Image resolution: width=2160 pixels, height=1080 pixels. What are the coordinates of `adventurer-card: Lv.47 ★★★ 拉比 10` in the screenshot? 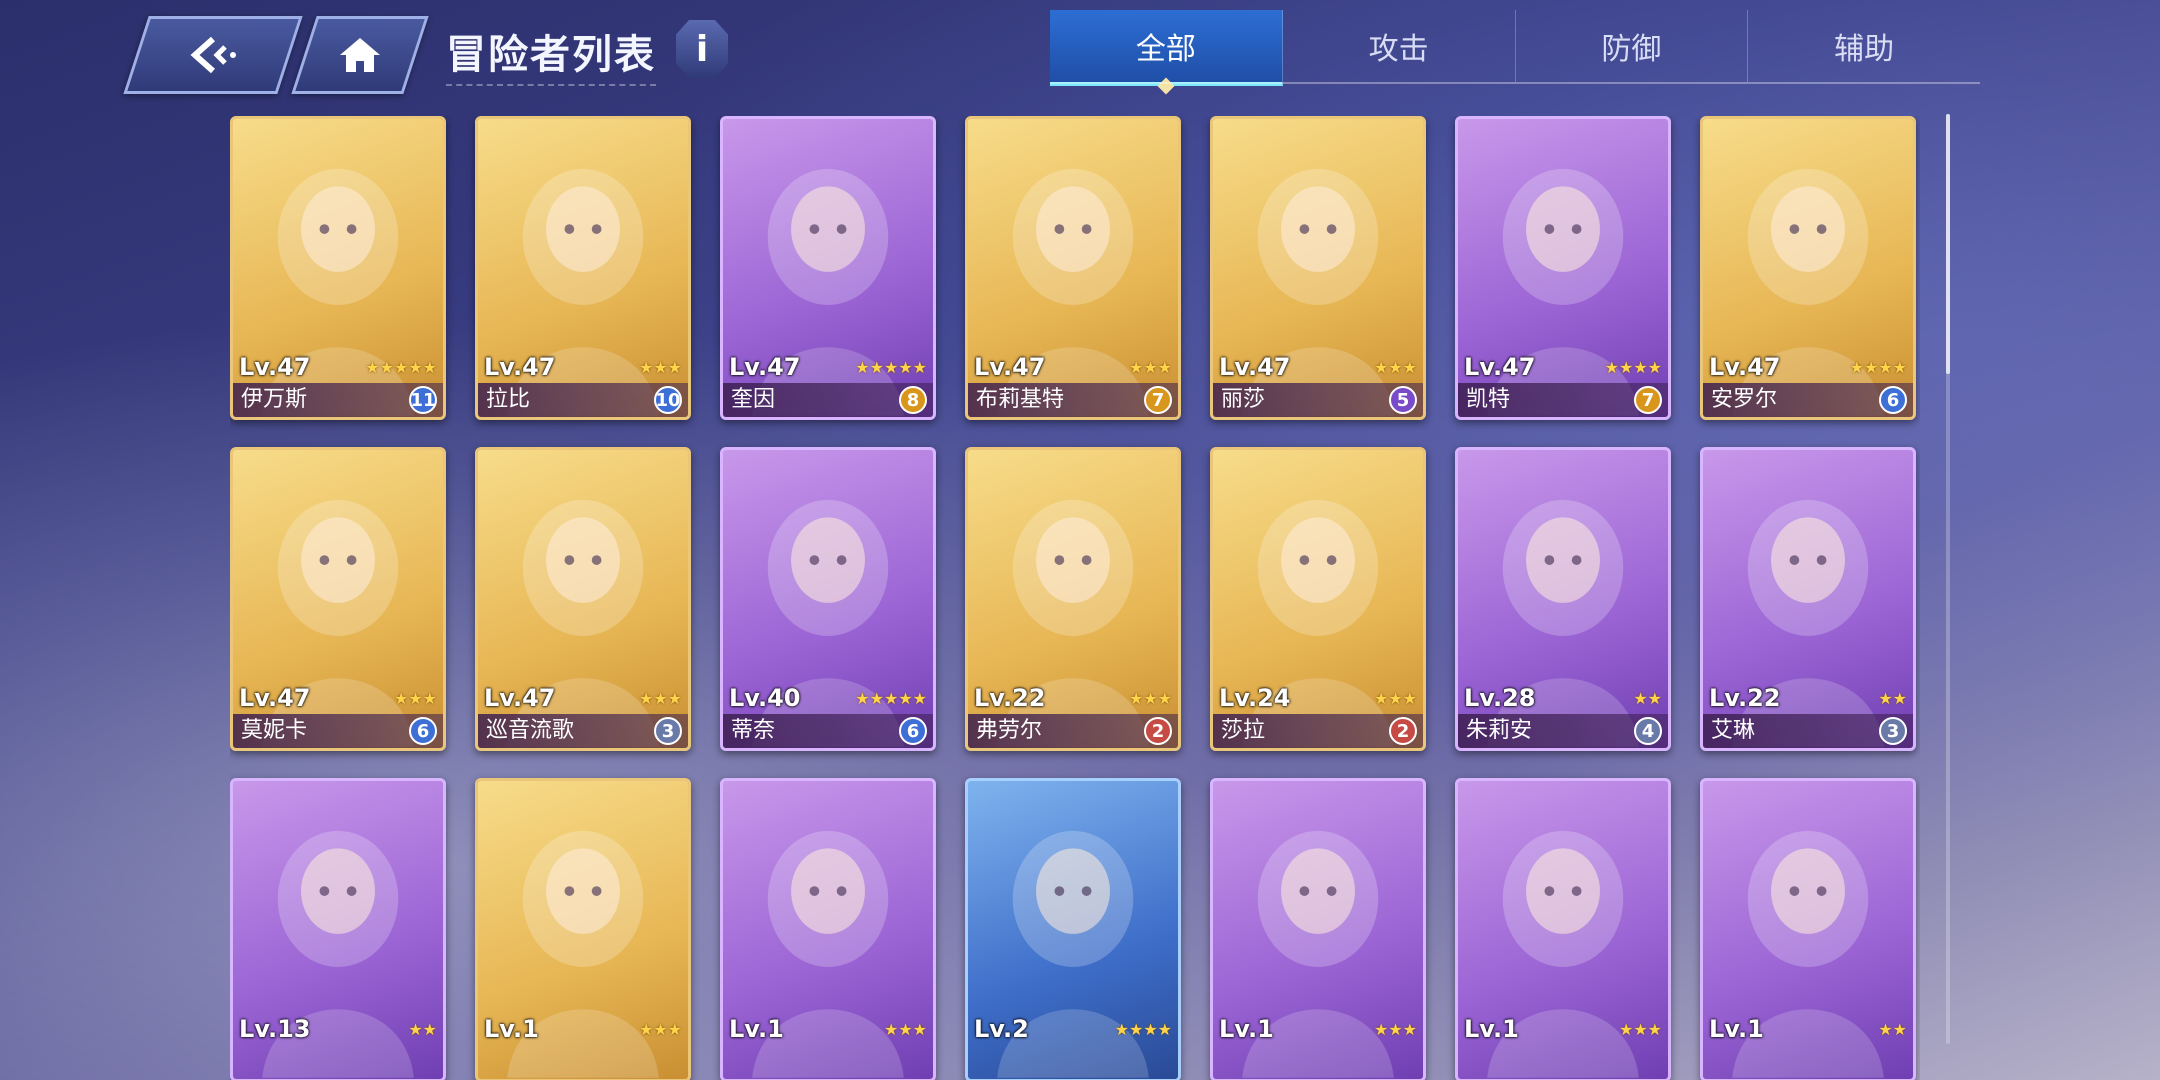 It's located at (583, 268).